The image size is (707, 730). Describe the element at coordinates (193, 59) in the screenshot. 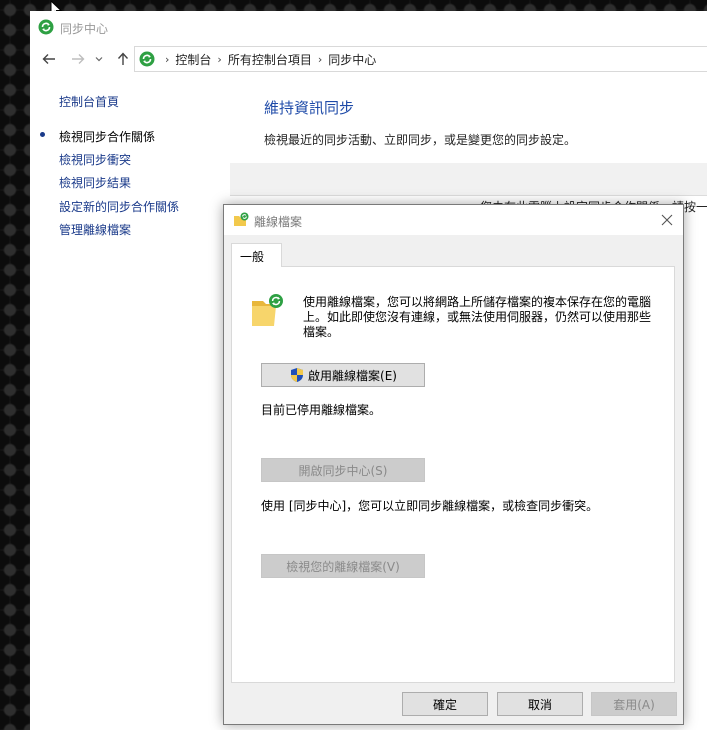

I see `breadcrumb-control-panel: 控制台` at that location.